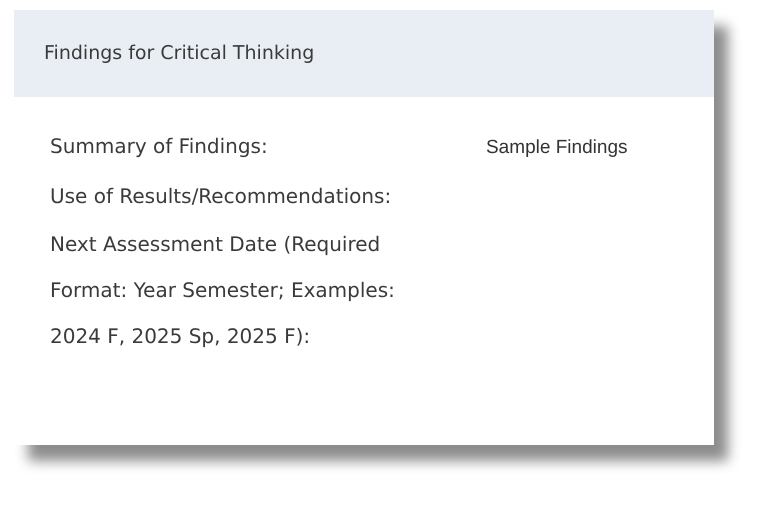  What do you see at coordinates (223, 290) in the screenshot?
I see `field-label: Next Assessment Date (Required Format: Year Semester; Examples: 2024 F, 2025 Sp, 2025 F):` at bounding box center [223, 290].